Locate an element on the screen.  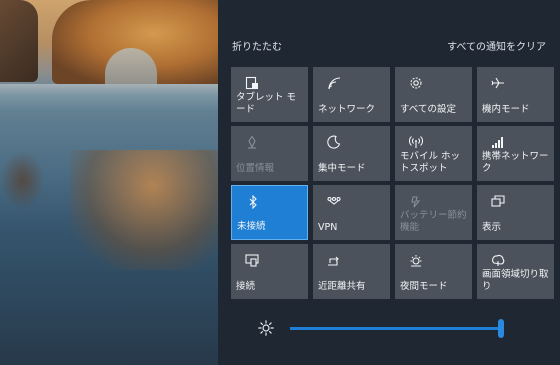
quick-action-tile: 夜間モード is located at coordinates (433, 271).